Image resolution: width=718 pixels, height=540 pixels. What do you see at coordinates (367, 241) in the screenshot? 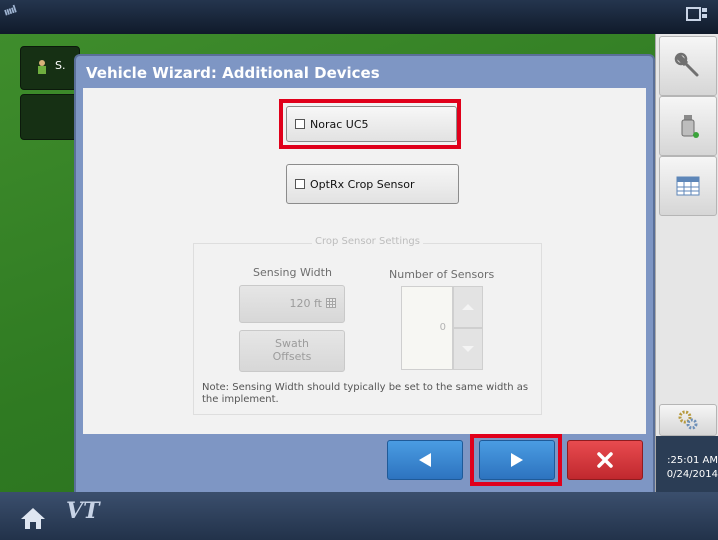
I see `crop-sensor-settings-legend: Crop Sensor Settings` at bounding box center [367, 241].